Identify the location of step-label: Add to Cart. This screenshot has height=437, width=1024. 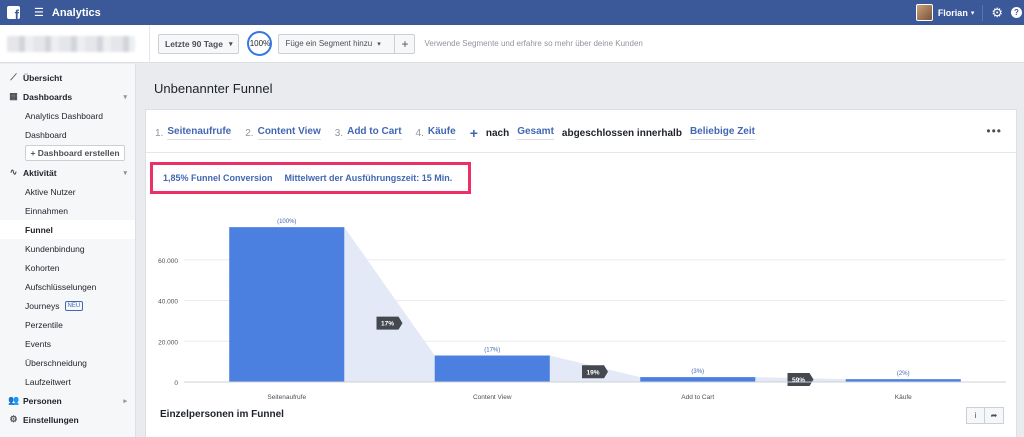
(374, 133).